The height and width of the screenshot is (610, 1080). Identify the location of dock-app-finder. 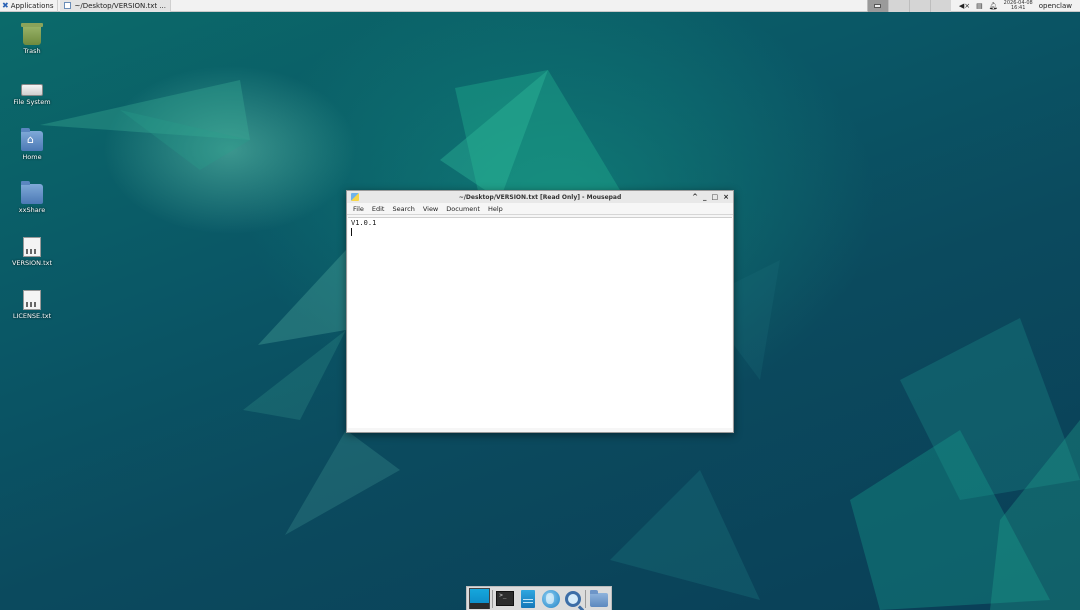
(573, 598).